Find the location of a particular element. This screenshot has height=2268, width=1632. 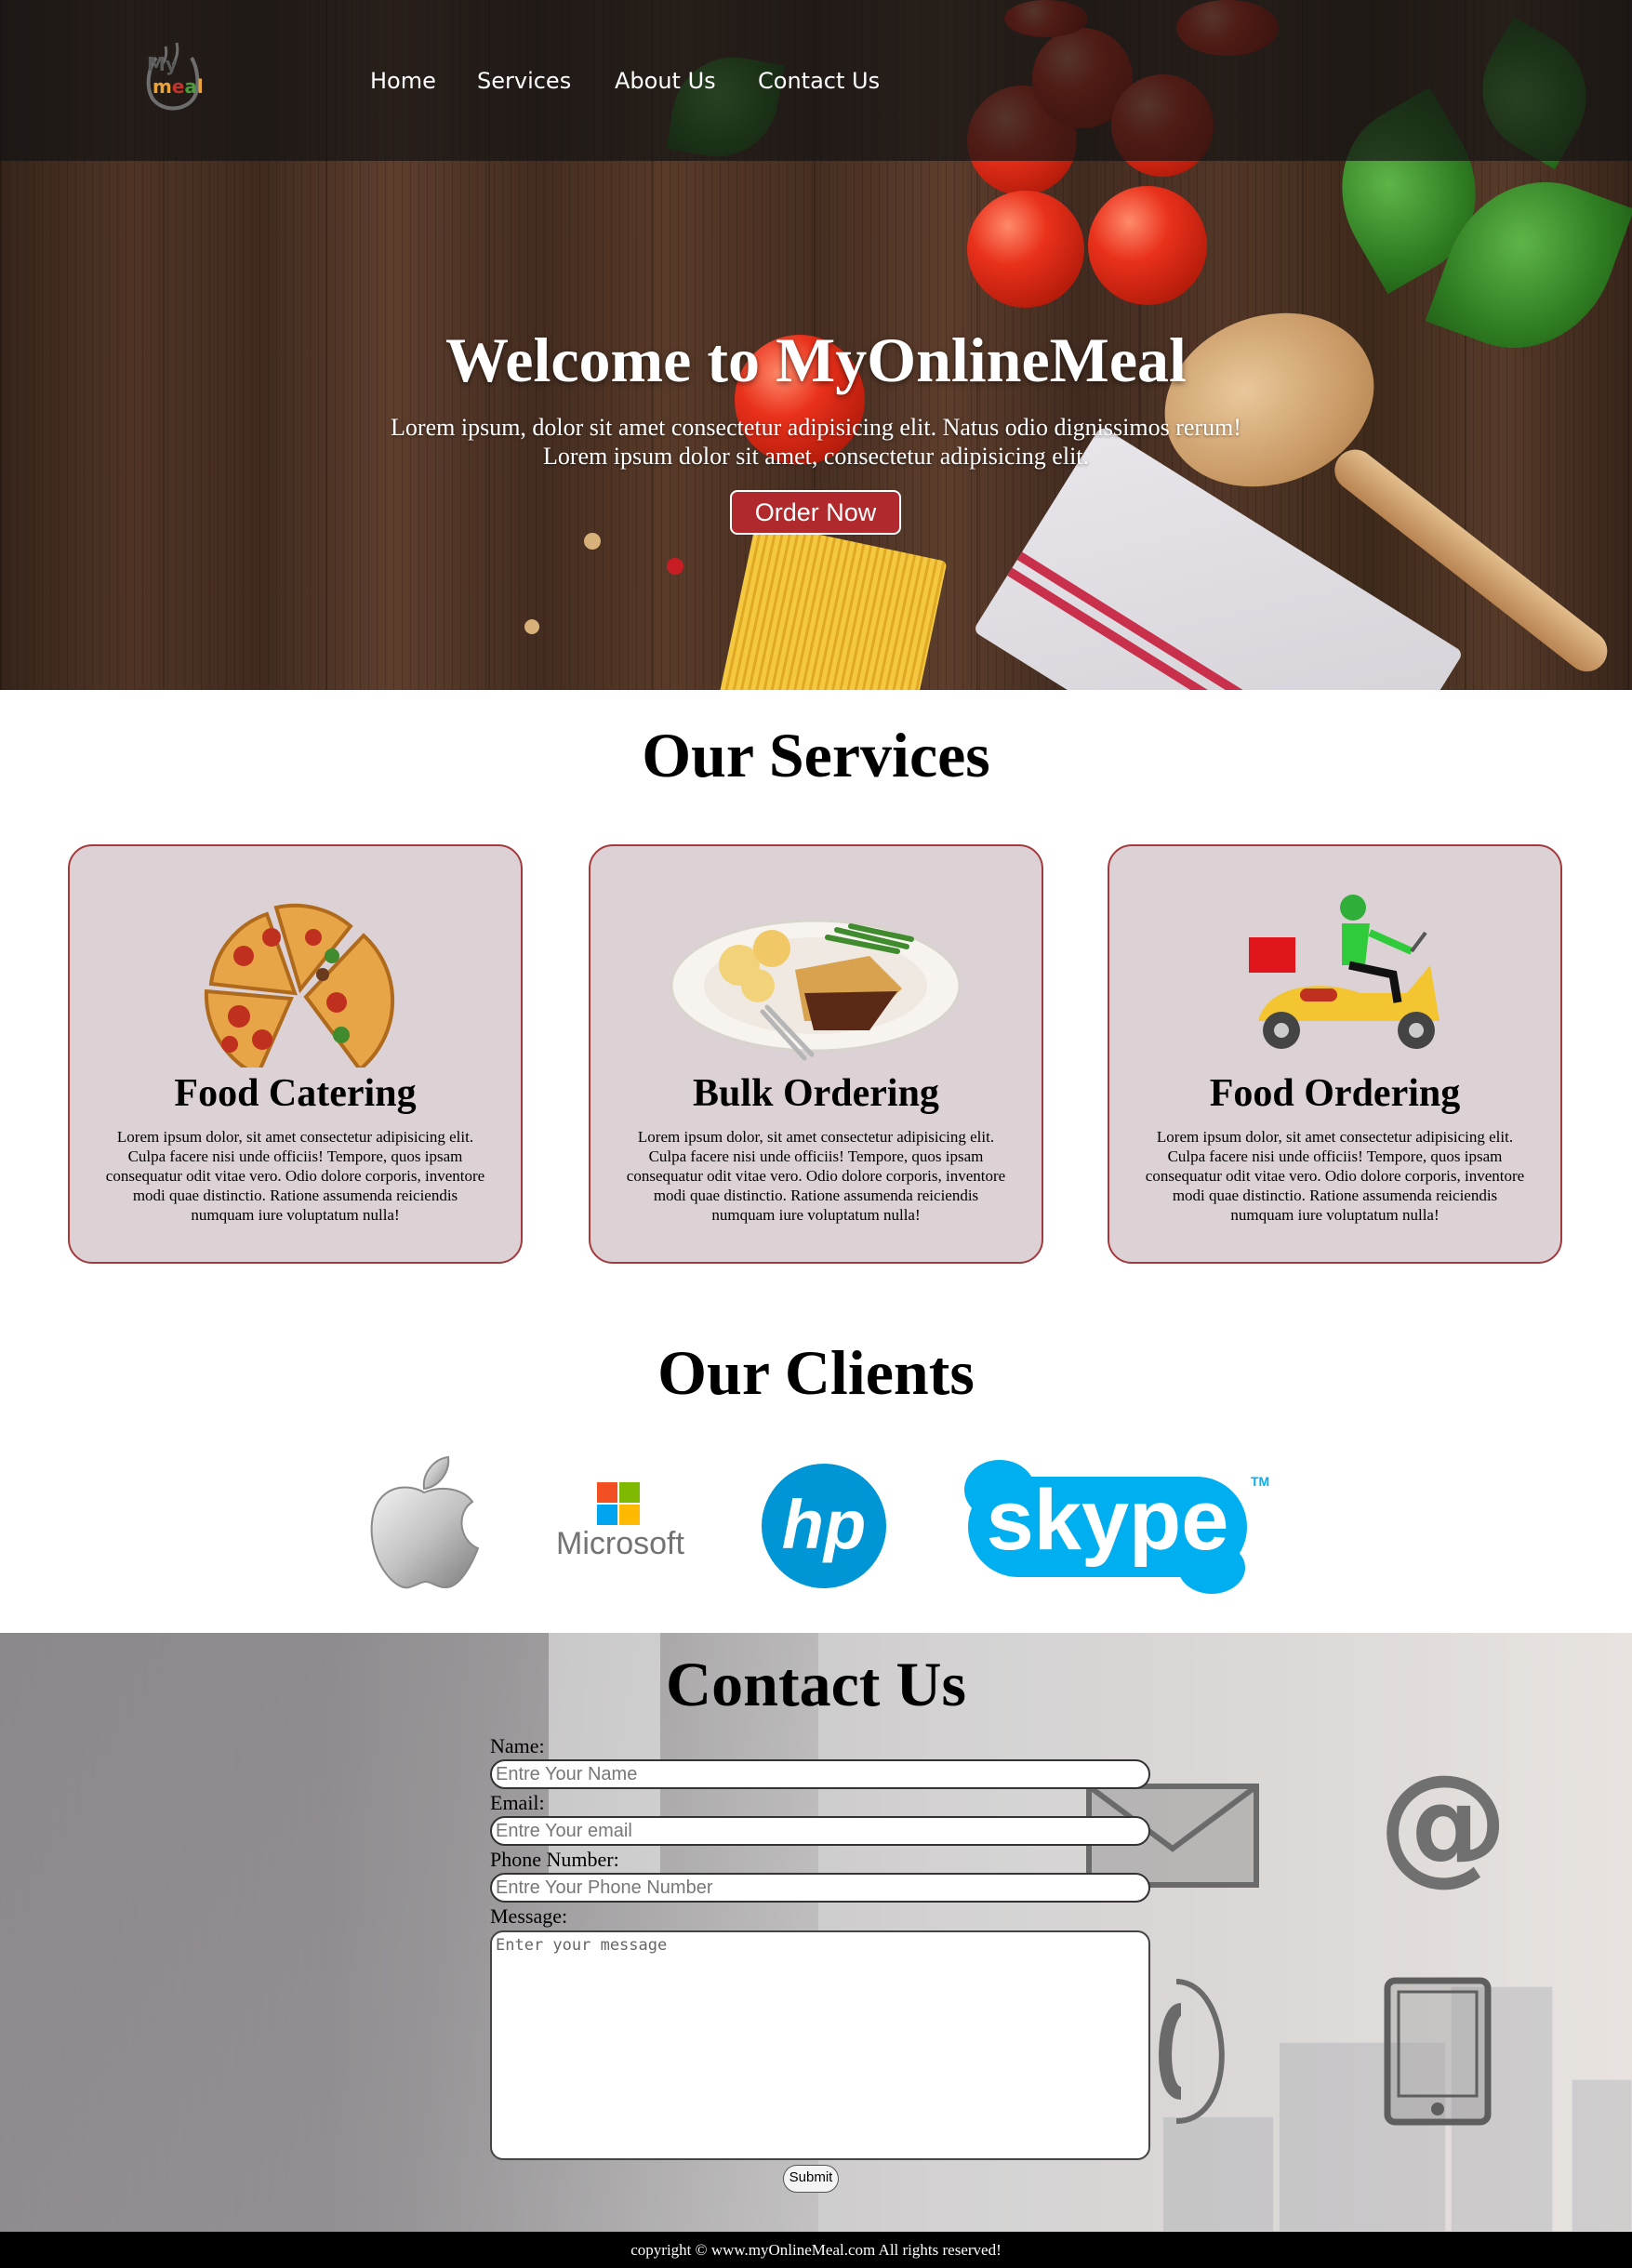

card-title: Food Catering is located at coordinates (296, 1093).